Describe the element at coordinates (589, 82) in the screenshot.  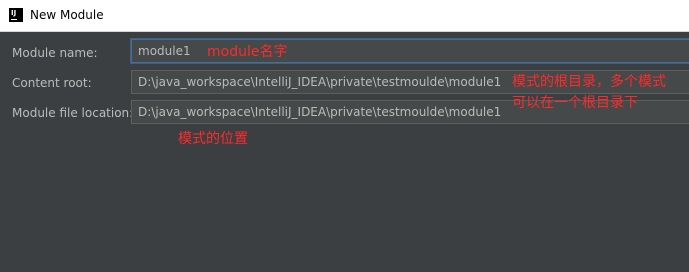
I see `content-root-annotation-line1: 模式的根目录，多个模式` at that location.